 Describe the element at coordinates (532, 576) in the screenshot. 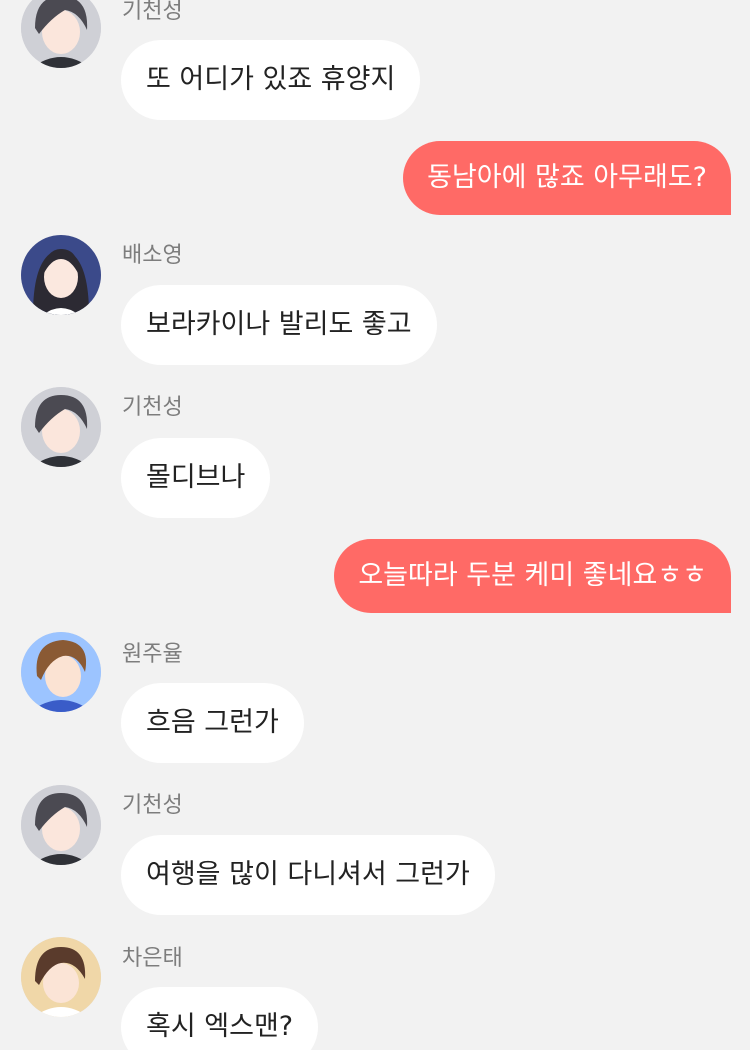

I see `message-bubble: 오늘따라 두분 케미 좋네요ㅎㅎ` at that location.